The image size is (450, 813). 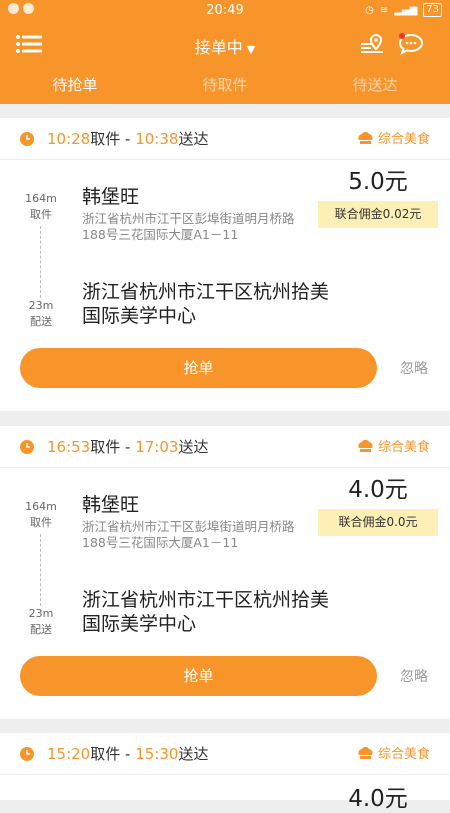 I want to click on message-icon, so click(x=411, y=44).